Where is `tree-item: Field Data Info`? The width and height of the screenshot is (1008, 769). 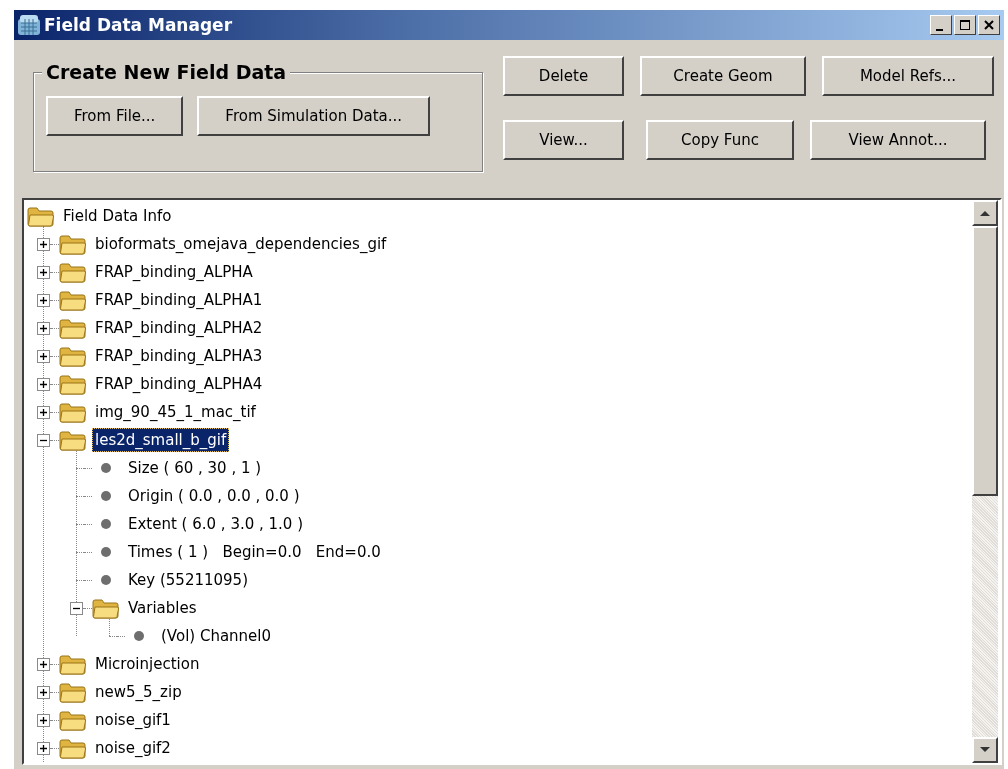 tree-item: Field Data Info is located at coordinates (117, 216).